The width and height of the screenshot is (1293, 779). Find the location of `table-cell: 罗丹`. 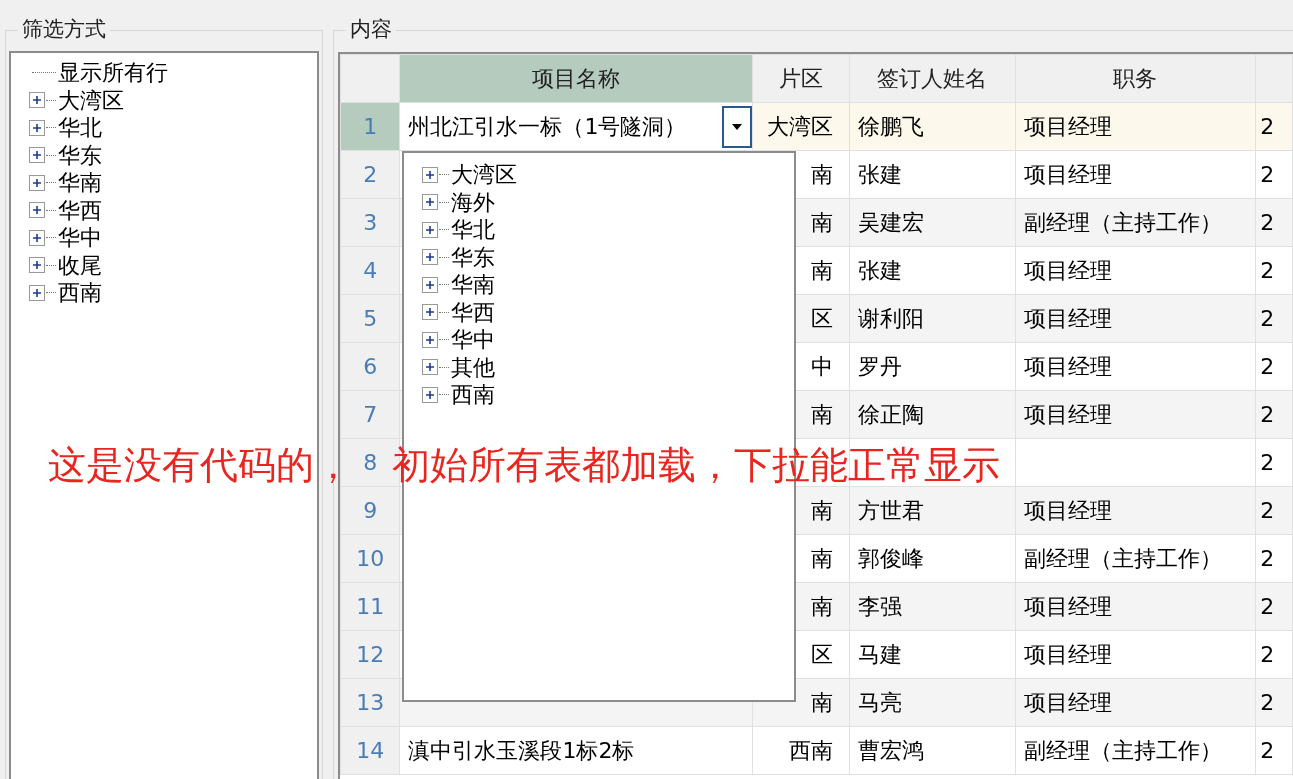

table-cell: 罗丹 is located at coordinates (932, 366).